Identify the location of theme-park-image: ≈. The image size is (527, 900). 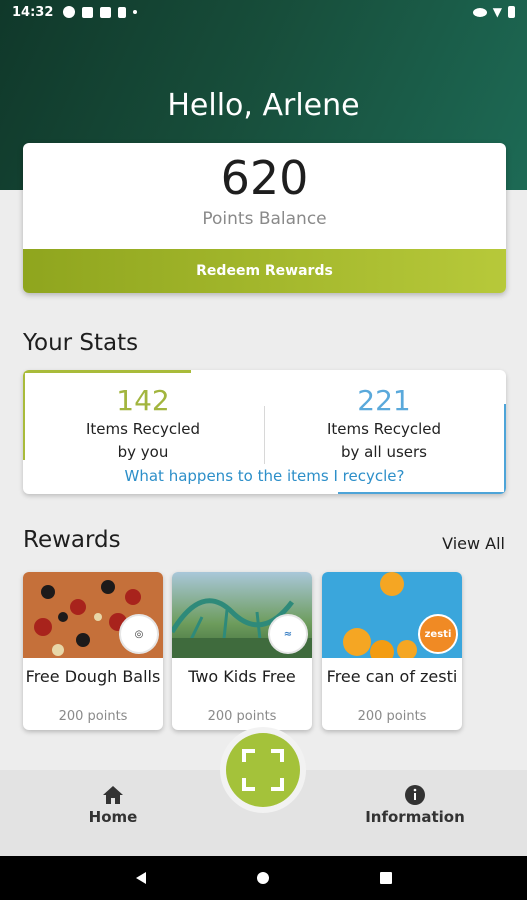
(242, 615).